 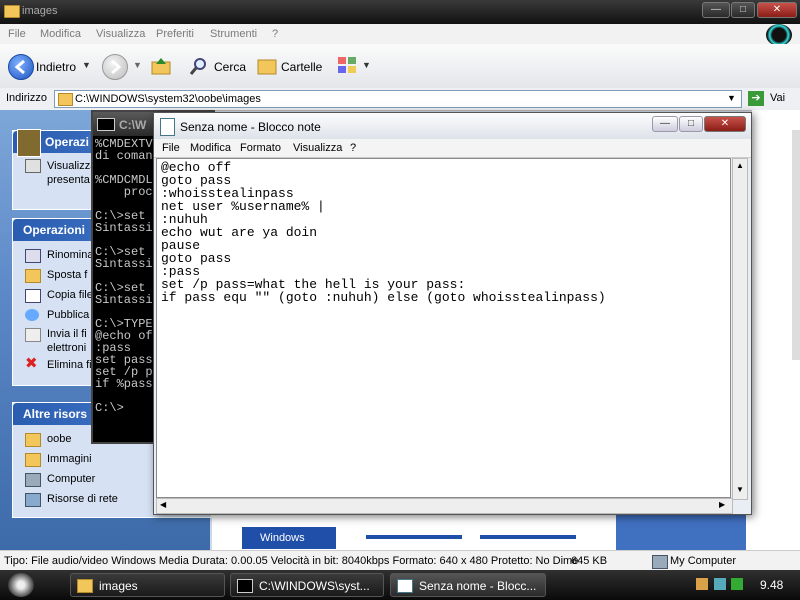 What do you see at coordinates (400, 12) in the screenshot?
I see `explorer-titlebar: images — □ ✕` at bounding box center [400, 12].